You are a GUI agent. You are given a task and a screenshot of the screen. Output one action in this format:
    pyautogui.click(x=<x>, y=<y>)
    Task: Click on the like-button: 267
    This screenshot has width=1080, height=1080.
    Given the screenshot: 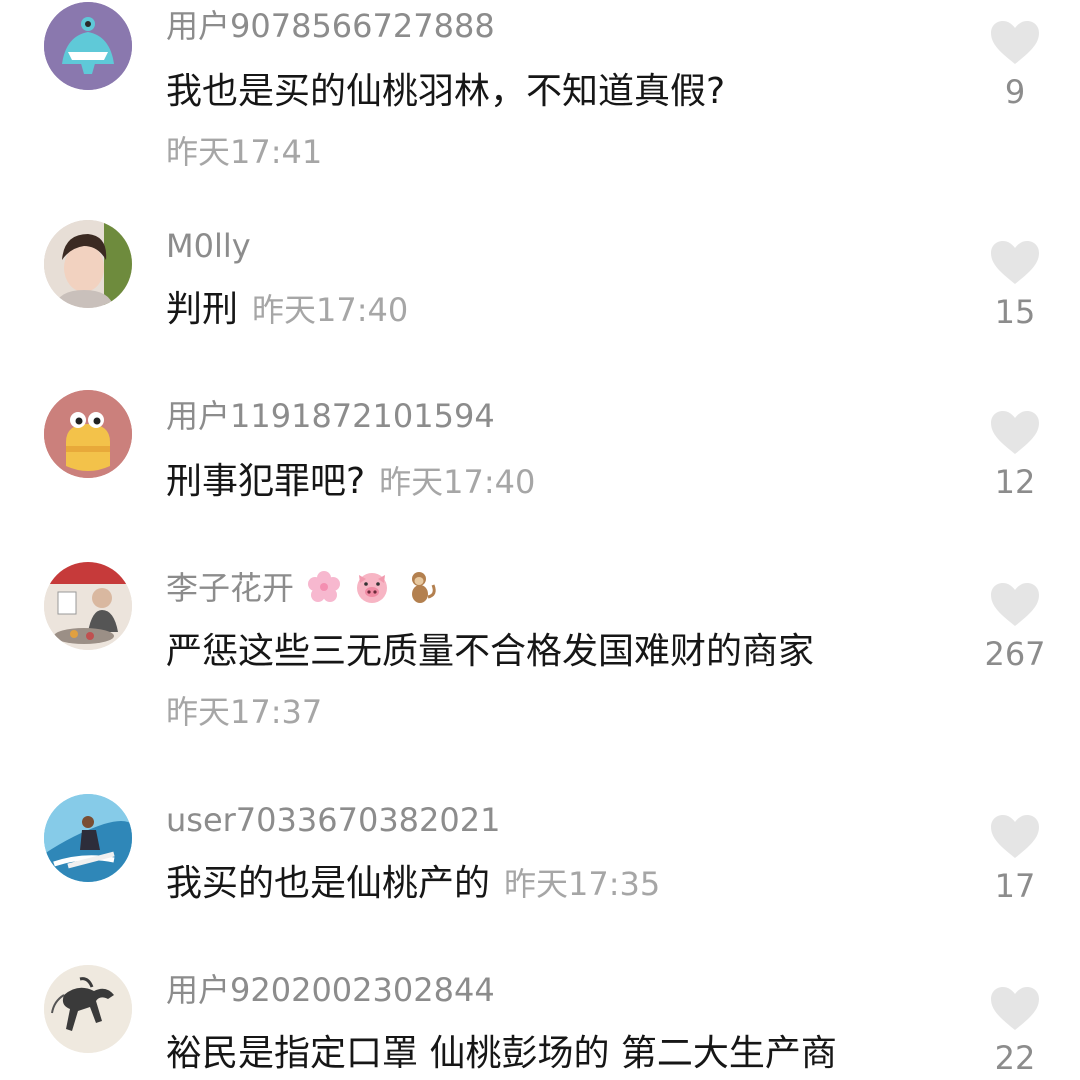 What is the action you would take?
    pyautogui.click(x=1015, y=627)
    